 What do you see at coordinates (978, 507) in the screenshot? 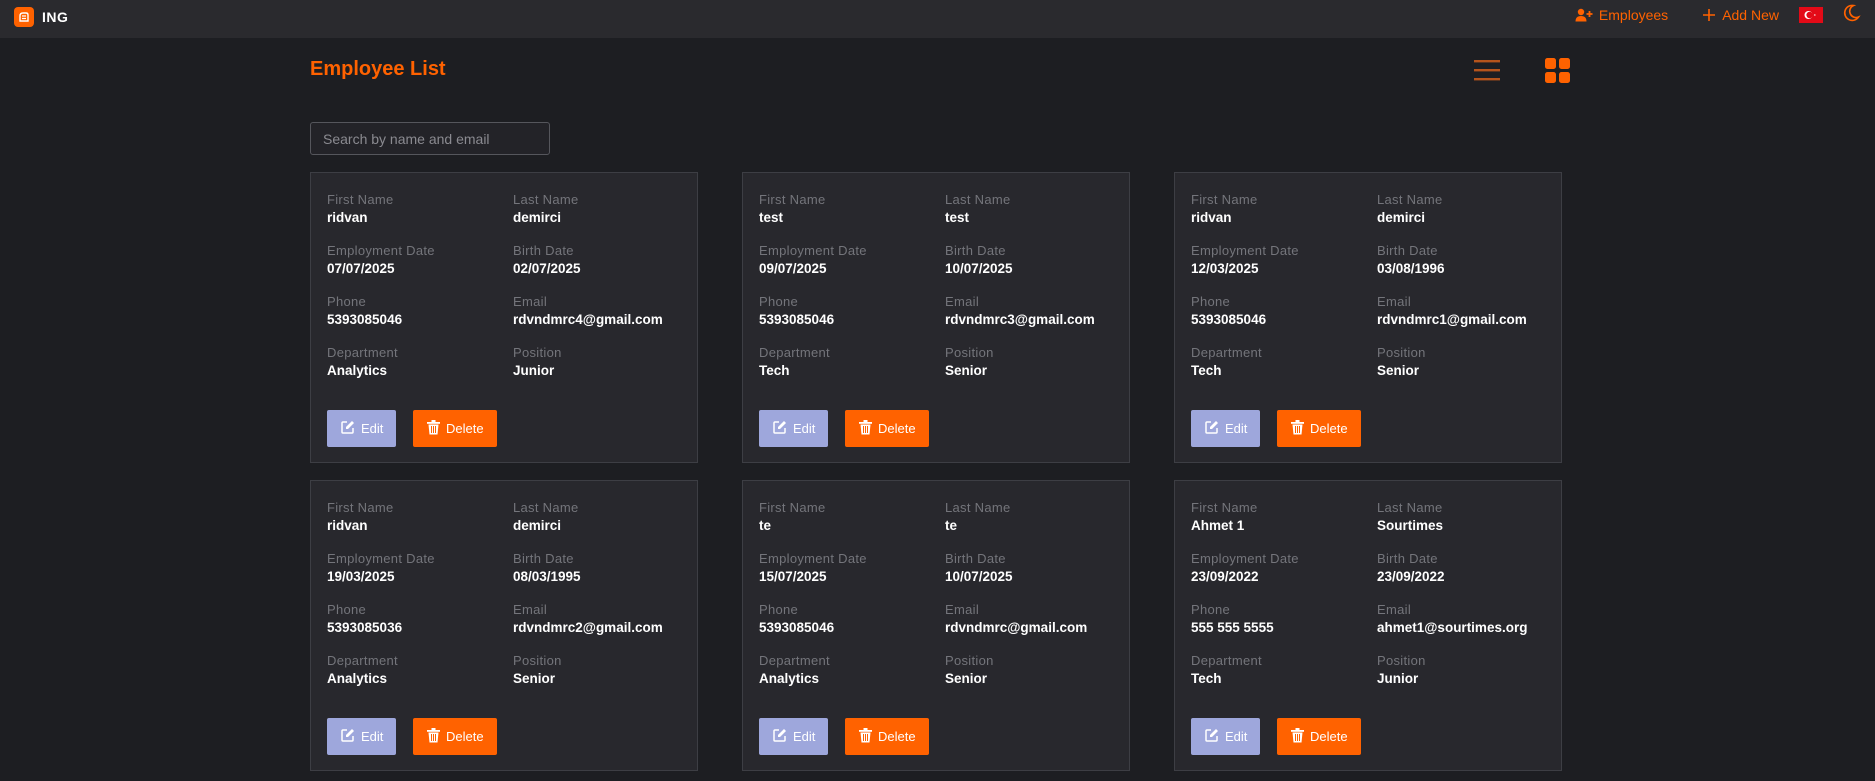
I see `last-name-label: Last Name` at bounding box center [978, 507].